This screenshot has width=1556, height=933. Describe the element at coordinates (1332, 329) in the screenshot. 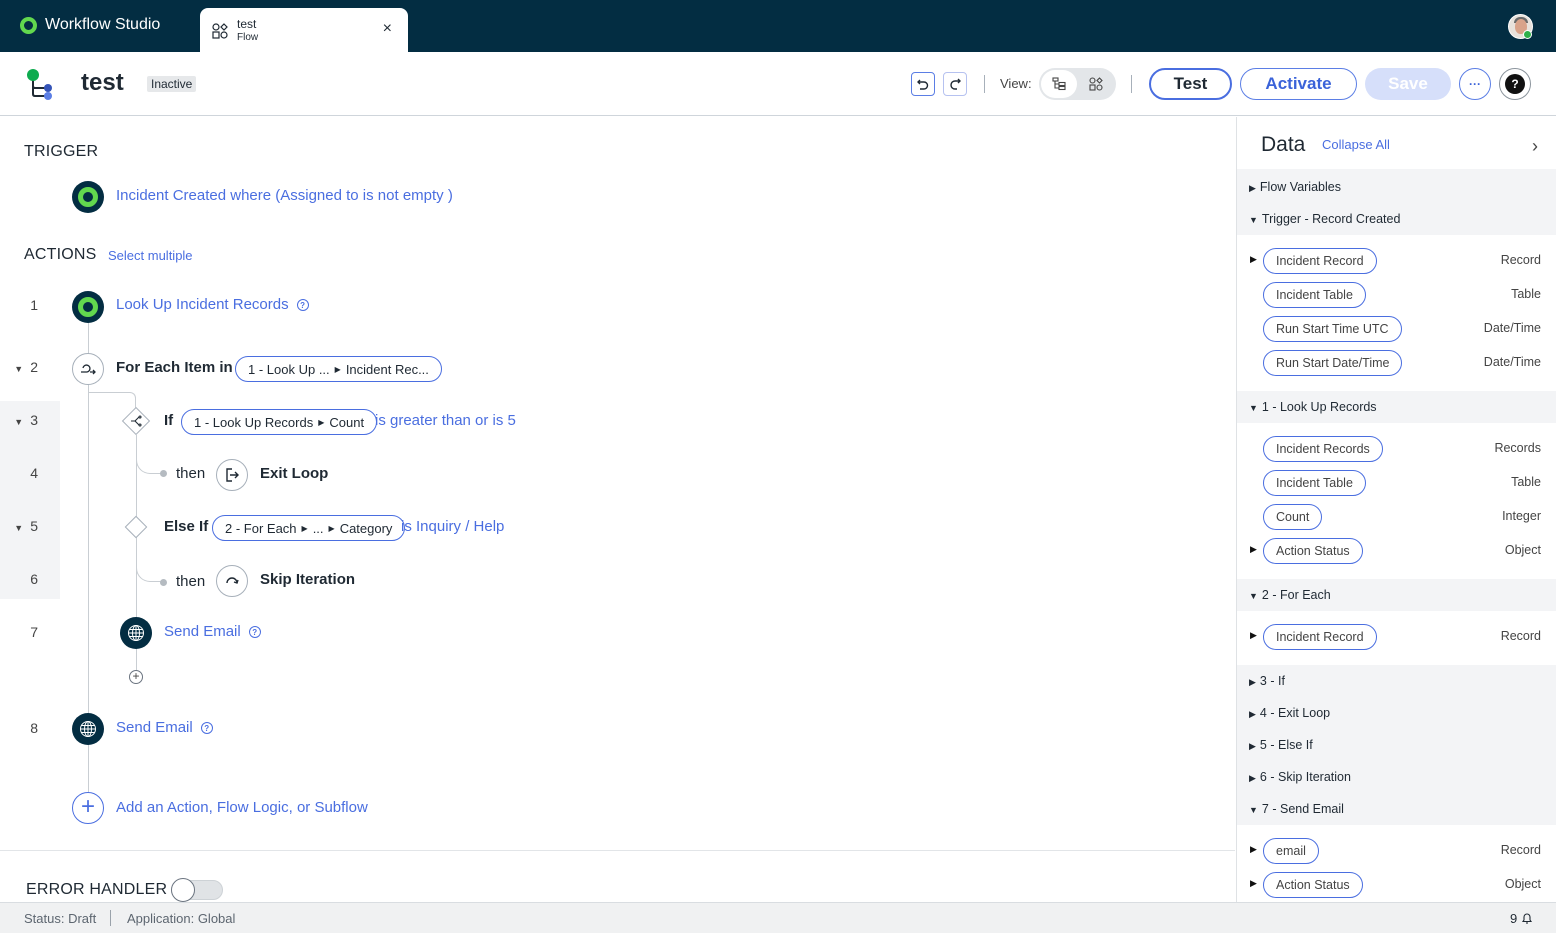

I see `data-pill: Run Start Time UTC` at that location.